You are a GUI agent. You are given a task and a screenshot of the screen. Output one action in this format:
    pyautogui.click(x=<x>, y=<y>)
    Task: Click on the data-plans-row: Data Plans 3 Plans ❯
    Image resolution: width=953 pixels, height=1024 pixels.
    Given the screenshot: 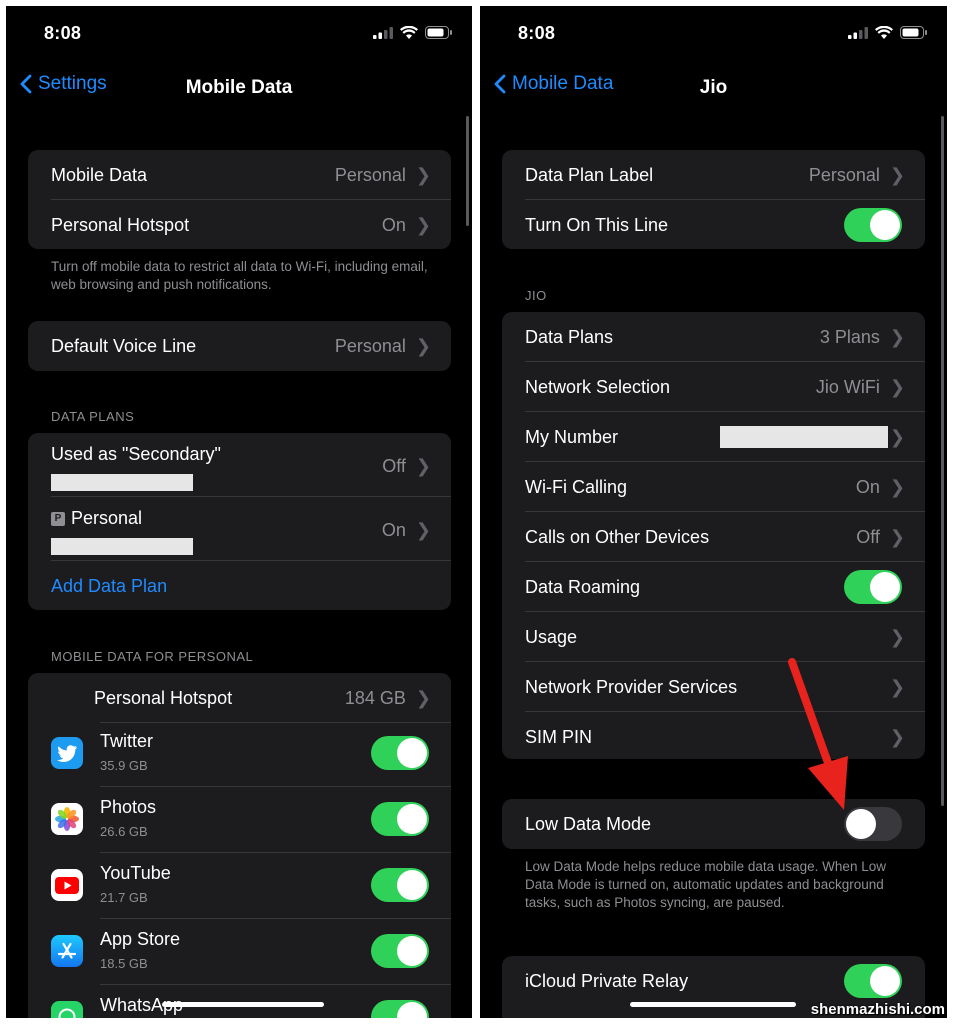 What is the action you would take?
    pyautogui.click(x=713, y=337)
    